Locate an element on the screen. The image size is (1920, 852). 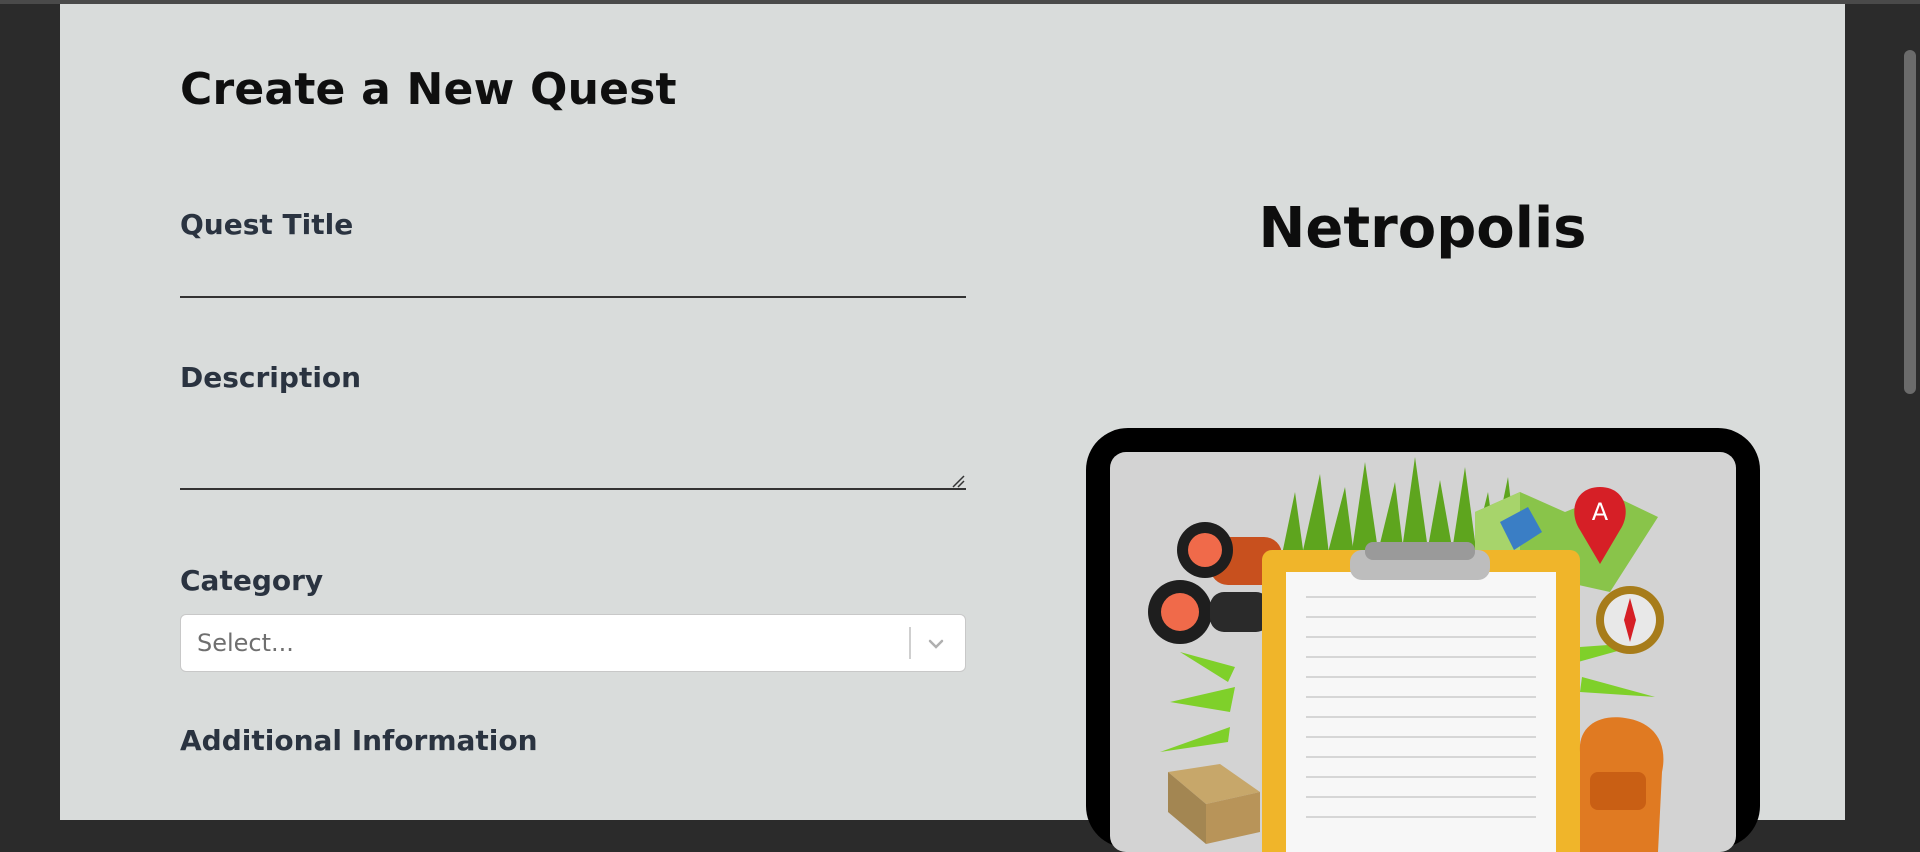
quest-title-input is located at coordinates (573, 274).